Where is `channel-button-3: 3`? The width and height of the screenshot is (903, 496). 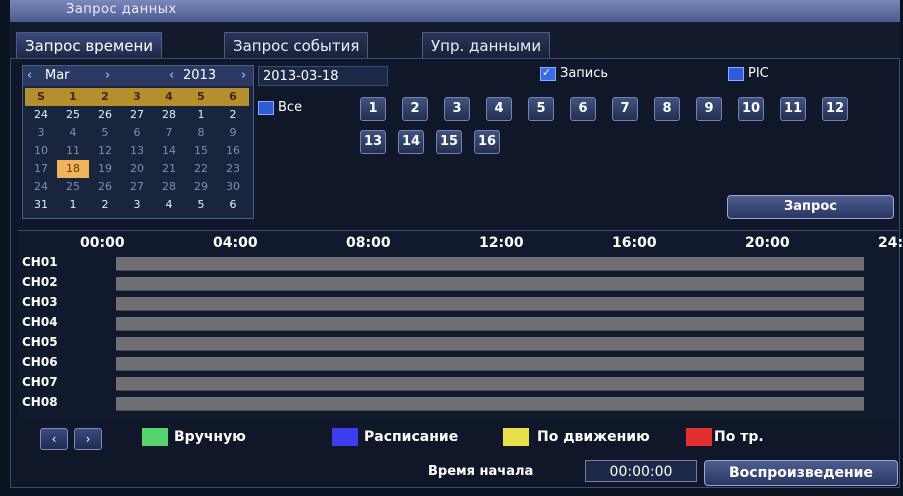 channel-button-3: 3 is located at coordinates (457, 109).